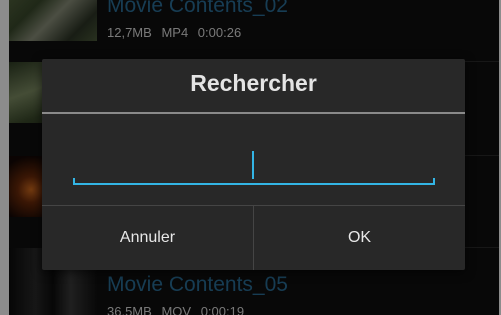  I want to click on search-input-underline-right-tick, so click(434, 181).